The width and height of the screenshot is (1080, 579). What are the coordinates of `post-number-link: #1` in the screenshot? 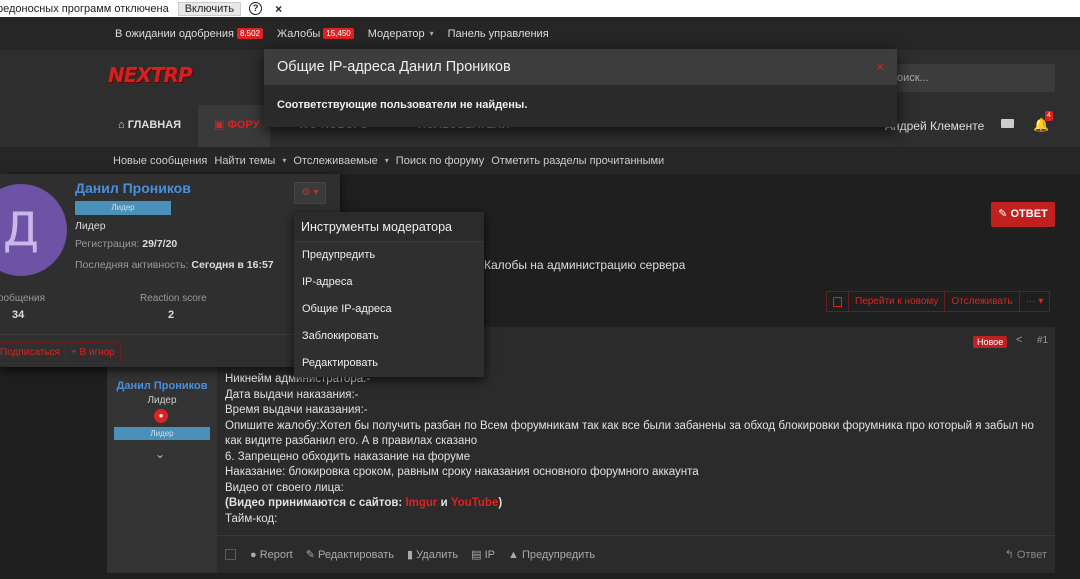 It's located at (1042, 340).